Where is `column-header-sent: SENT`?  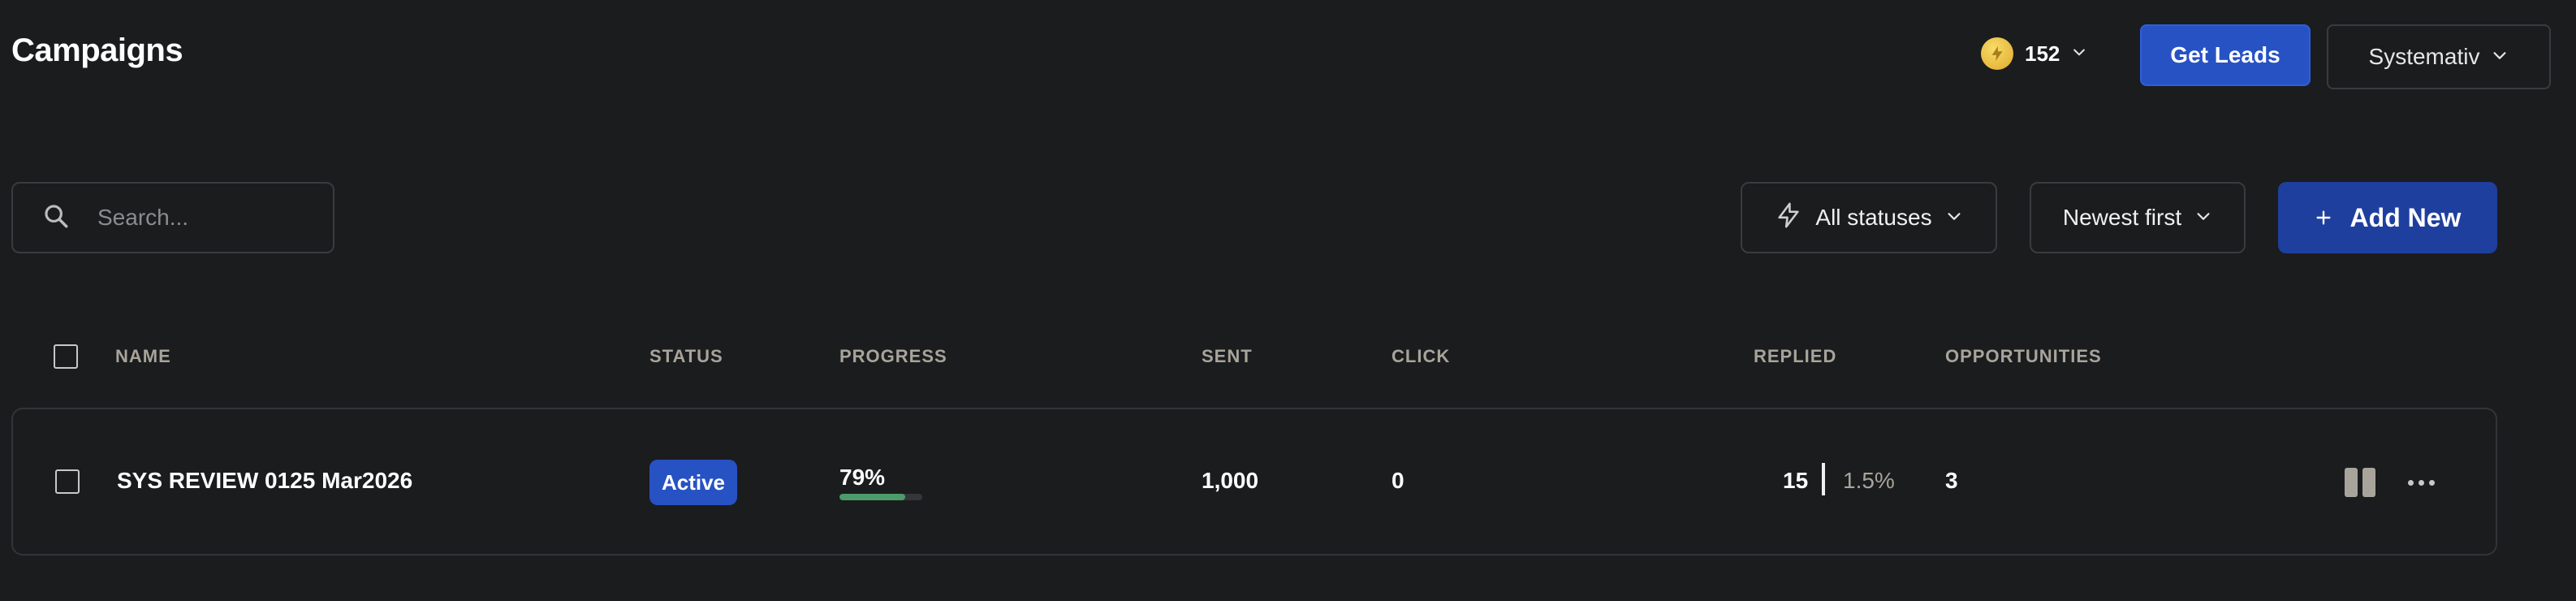
column-header-sent: SENT is located at coordinates (1227, 357).